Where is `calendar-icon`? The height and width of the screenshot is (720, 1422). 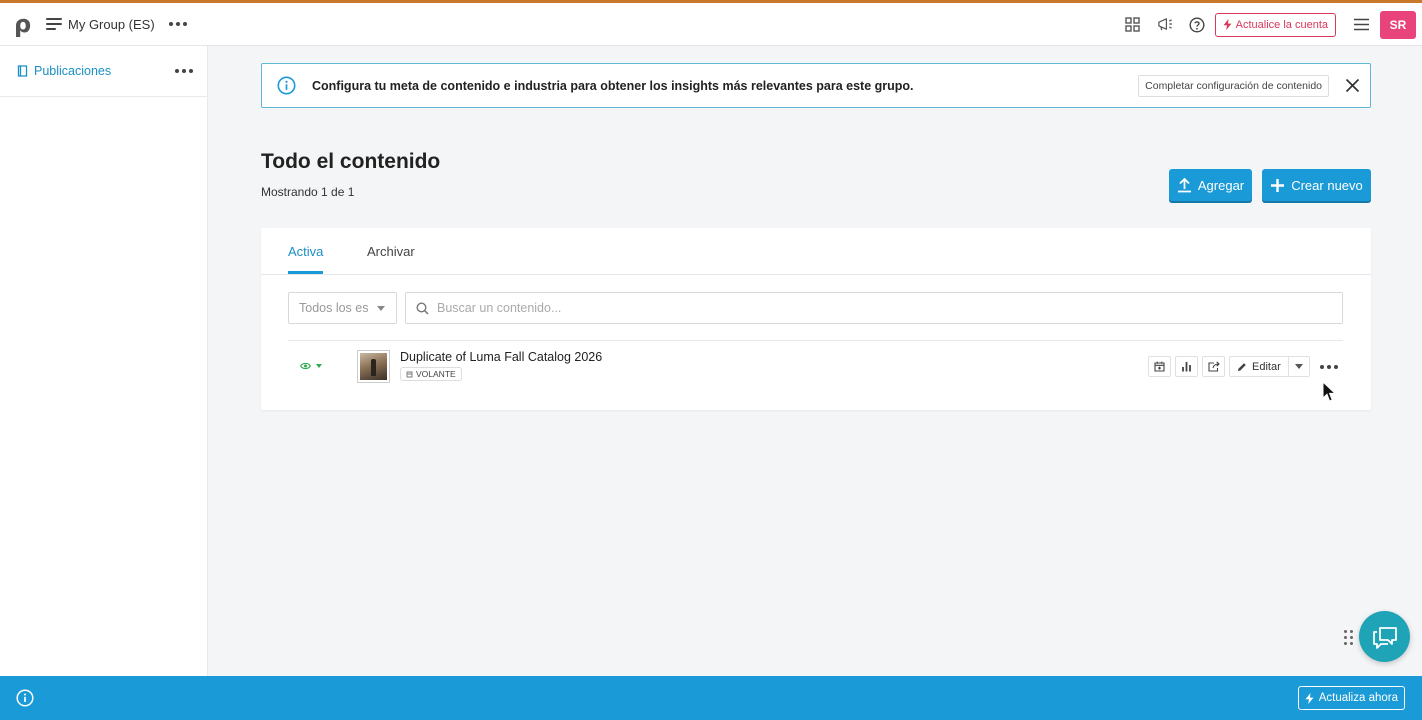
calendar-icon is located at coordinates (1159, 366).